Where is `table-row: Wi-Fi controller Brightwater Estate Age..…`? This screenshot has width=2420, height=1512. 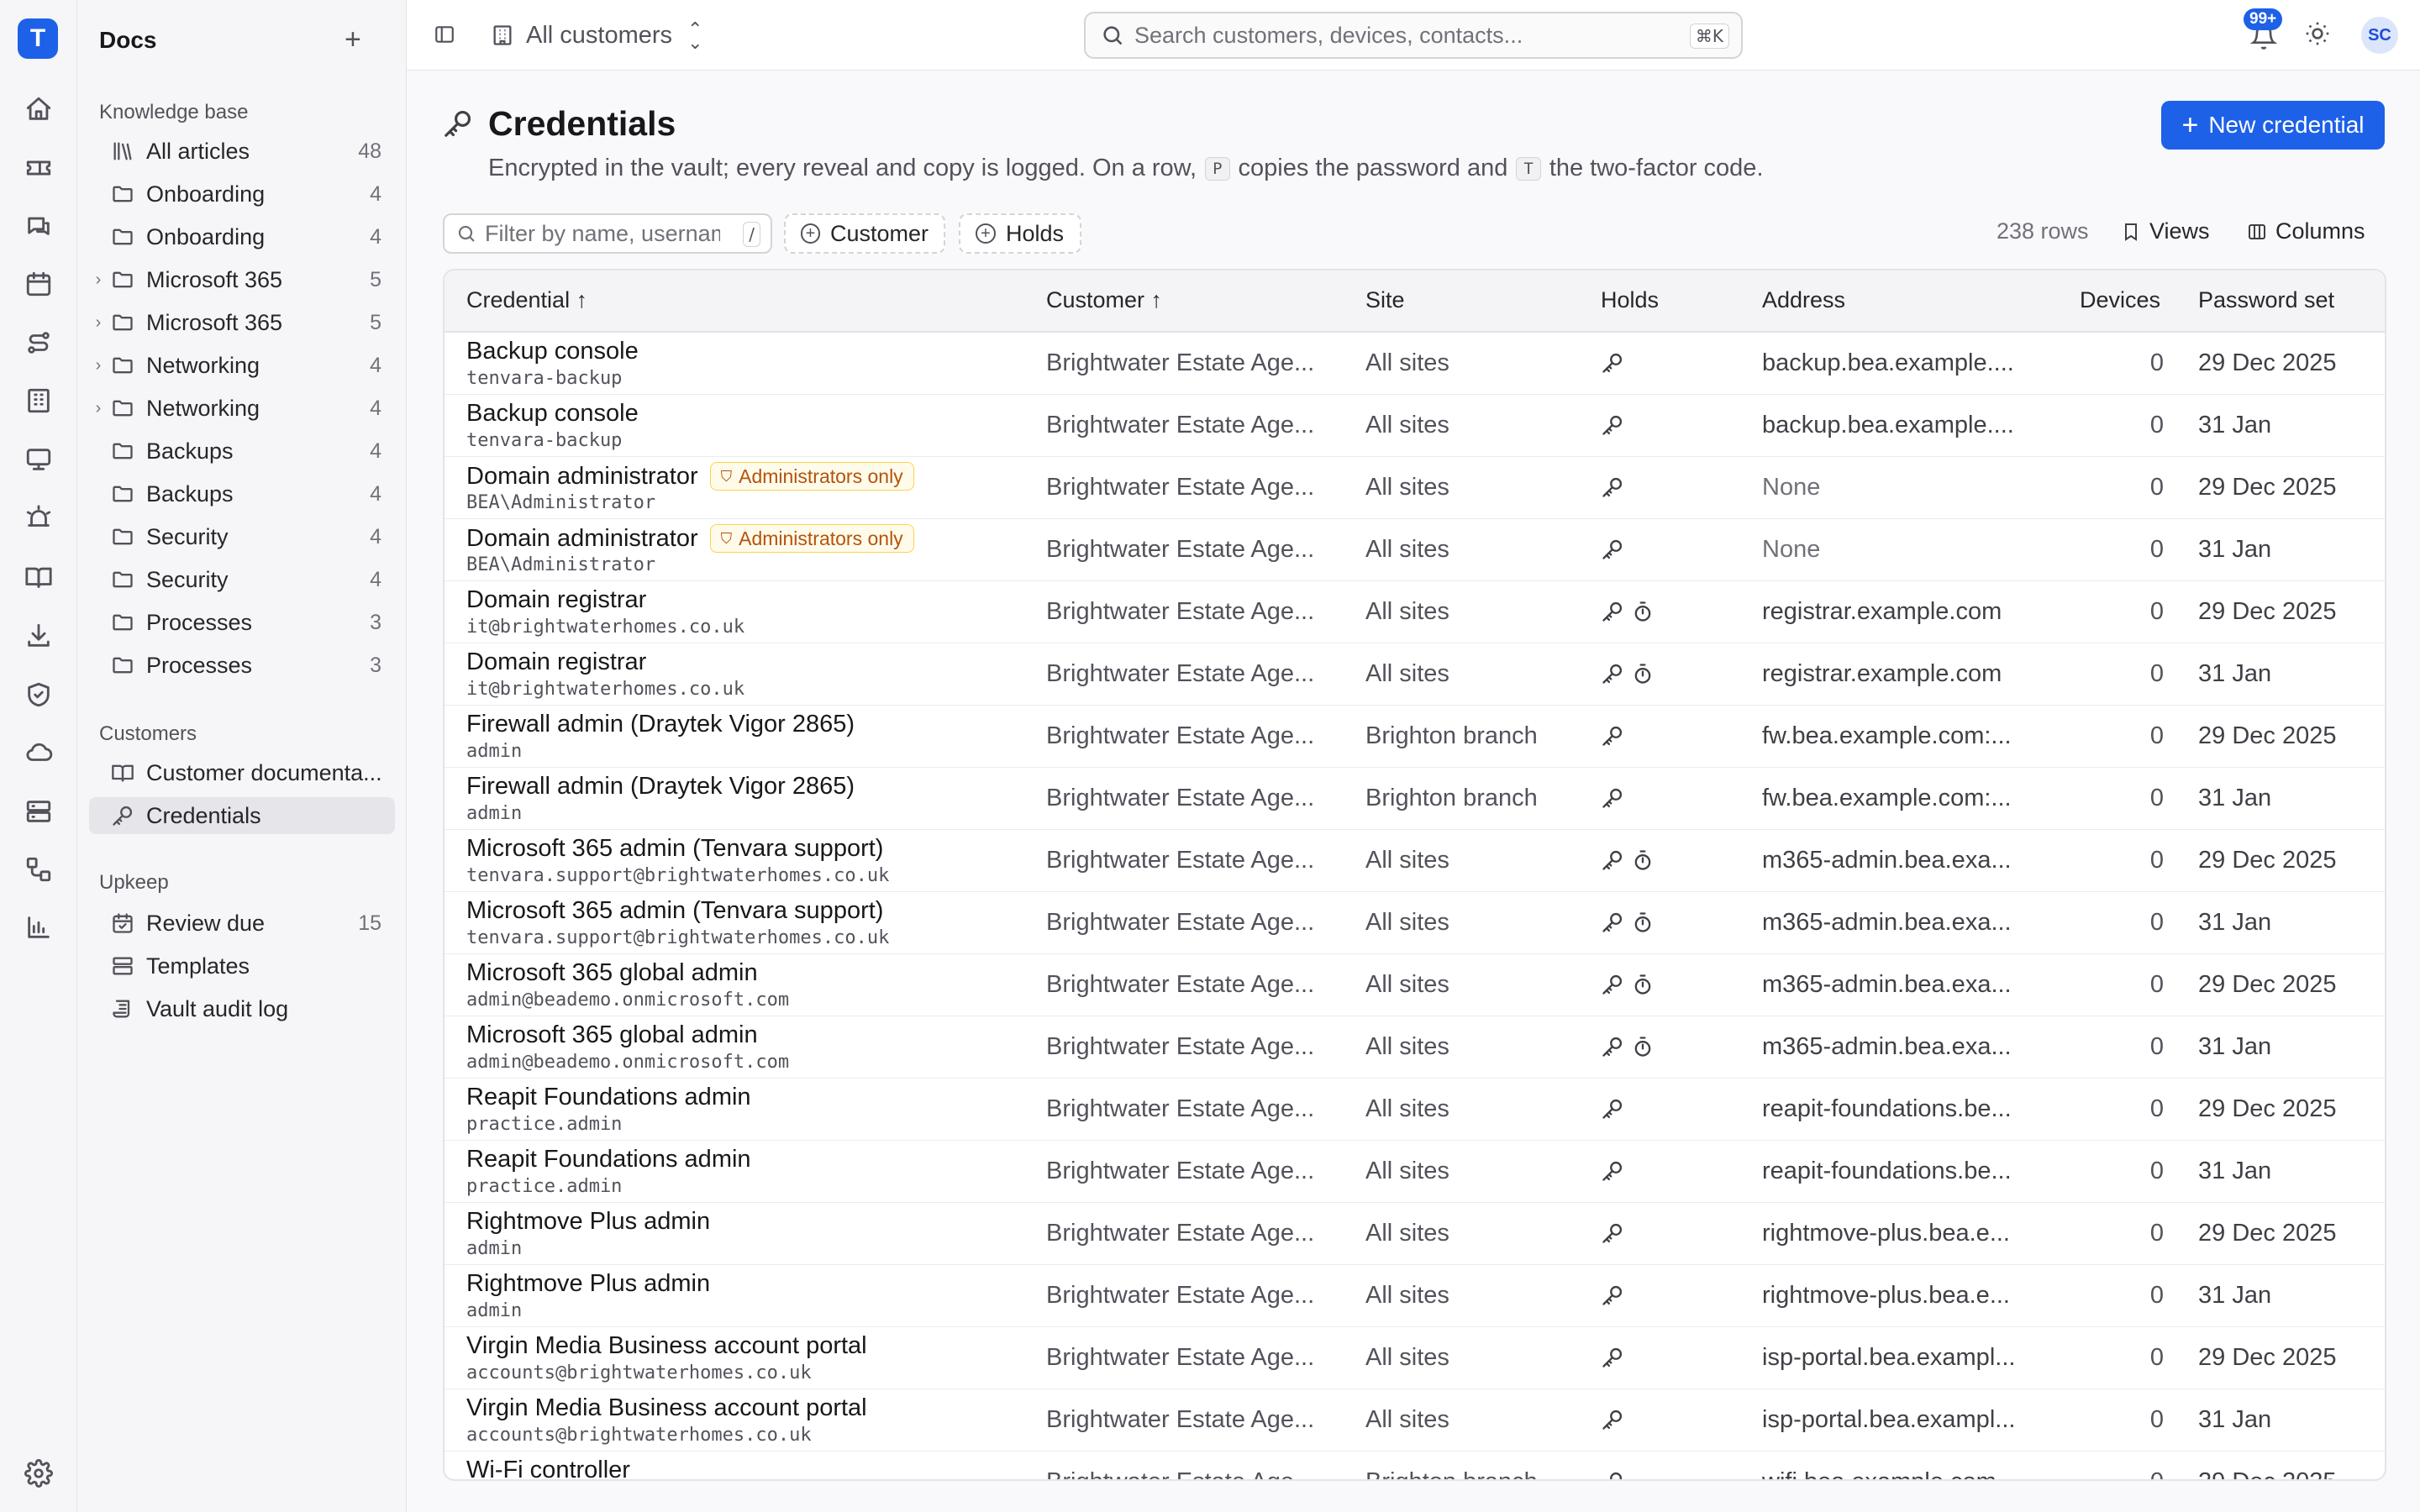
table-row: Wi-Fi controller Brightwater Estate Age..… is located at coordinates (1415, 1465).